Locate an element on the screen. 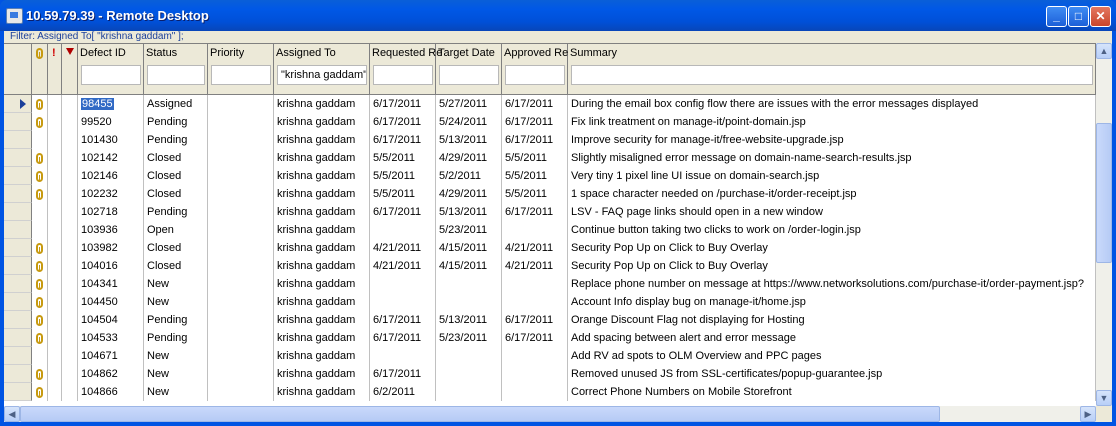 The image size is (1116, 426). requested-release-cell: 6/2/2011 is located at coordinates (403, 392).